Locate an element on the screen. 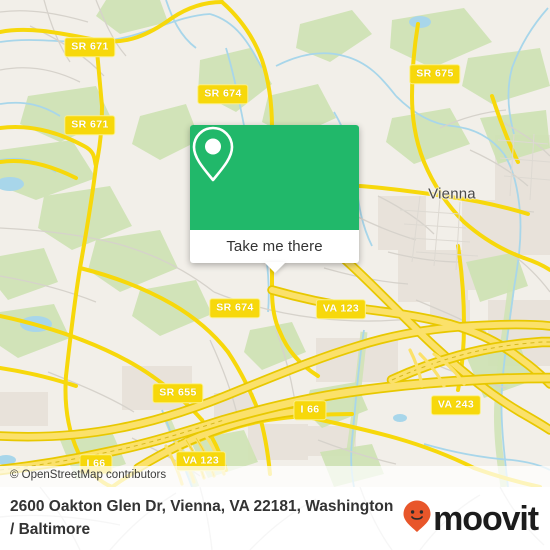  attribution-text: © OpenStreetMap contributors is located at coordinates (88, 475).